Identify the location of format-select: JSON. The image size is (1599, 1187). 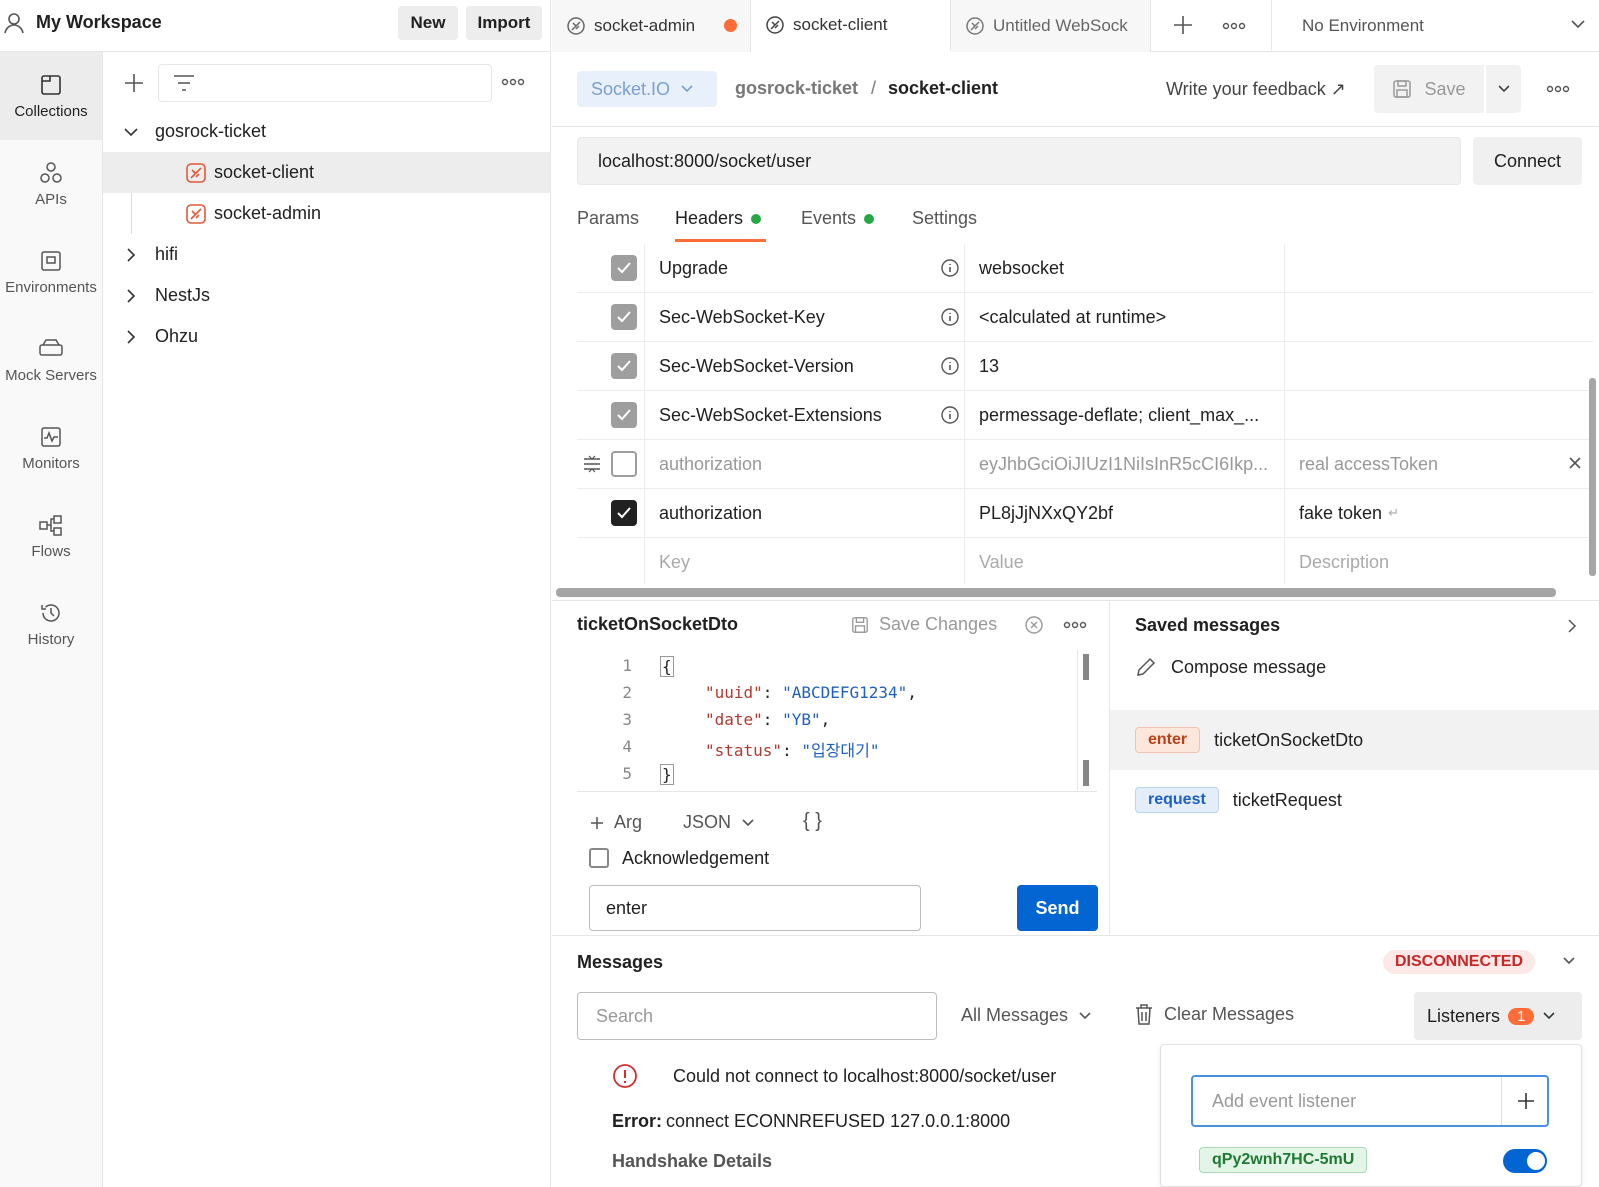
(719, 822).